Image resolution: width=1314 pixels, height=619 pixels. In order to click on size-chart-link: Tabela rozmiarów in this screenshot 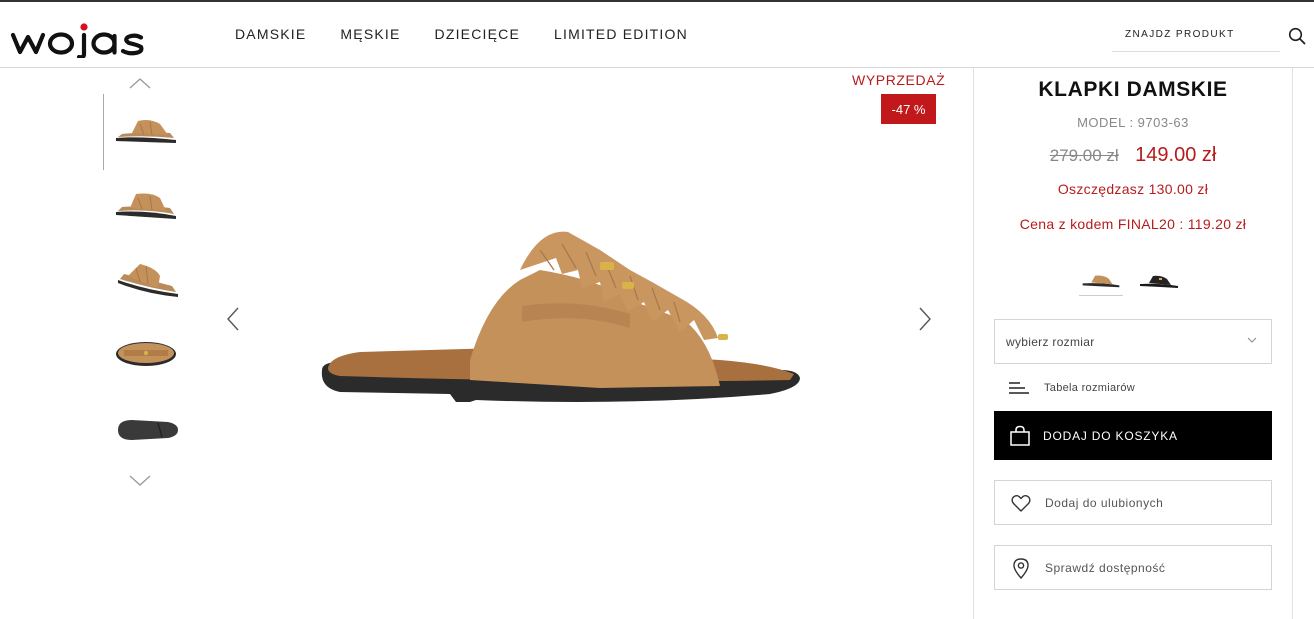, I will do `click(1071, 388)`.